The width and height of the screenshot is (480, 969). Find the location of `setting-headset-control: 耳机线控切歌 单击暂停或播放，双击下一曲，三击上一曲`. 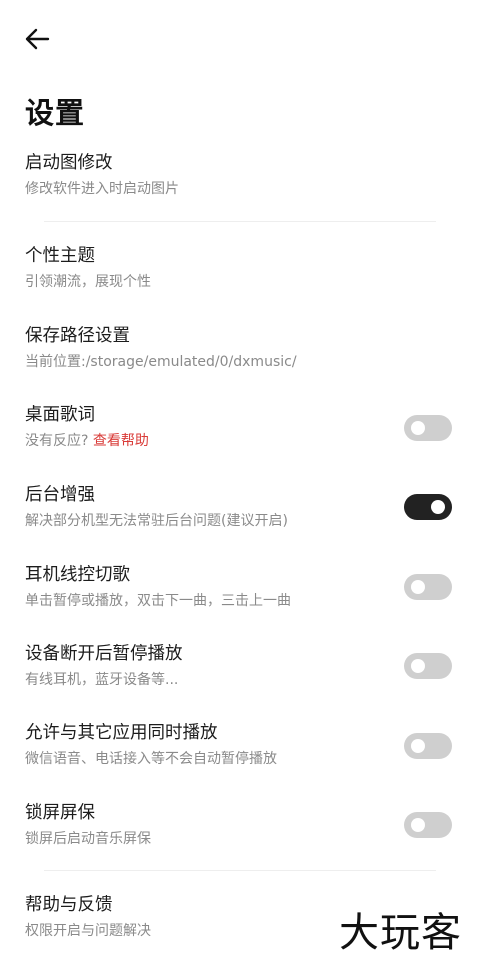

setting-headset-control: 耳机线控切歌 单击暂停或播放，双击下一曲，三击上一曲 is located at coordinates (240, 587).